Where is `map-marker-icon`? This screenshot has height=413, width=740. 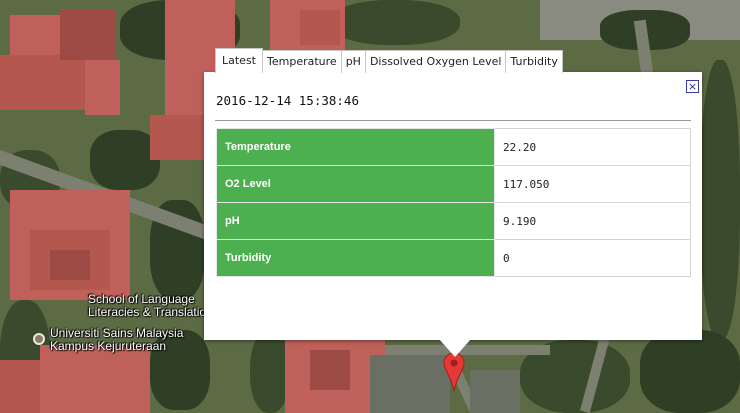 map-marker-icon is located at coordinates (454, 372).